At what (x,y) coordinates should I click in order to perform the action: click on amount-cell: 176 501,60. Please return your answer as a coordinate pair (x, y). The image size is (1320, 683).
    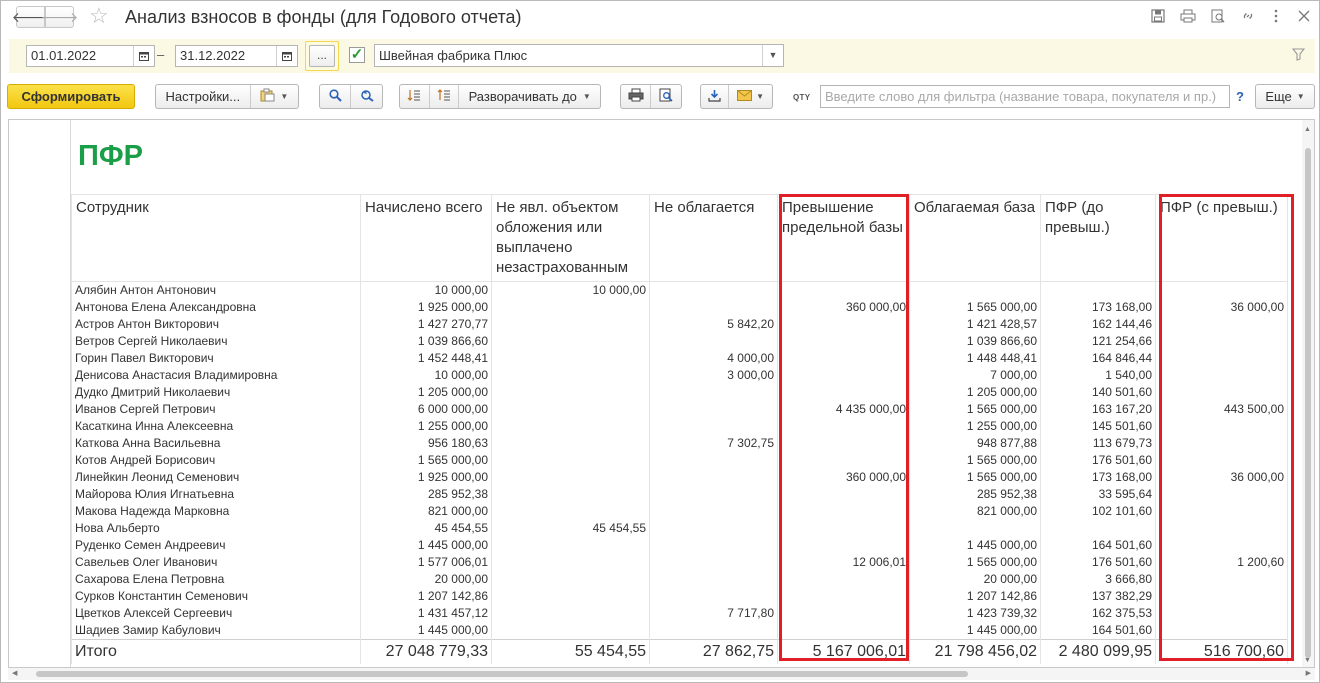
    Looking at the image, I should click on (1098, 460).